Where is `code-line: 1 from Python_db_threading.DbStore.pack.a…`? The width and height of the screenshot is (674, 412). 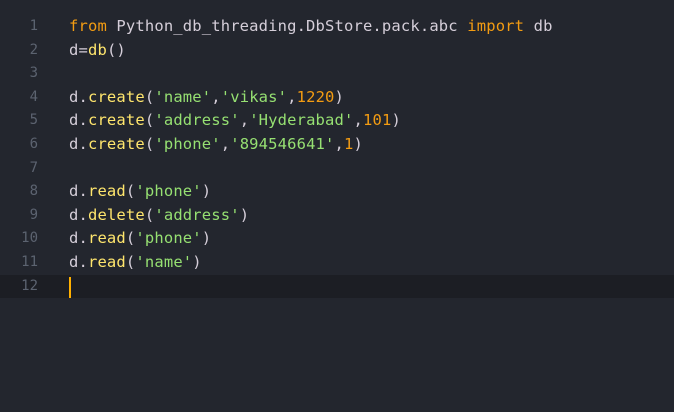
code-line: 1 from Python_db_threading.DbStore.pack.a… is located at coordinates (337, 27).